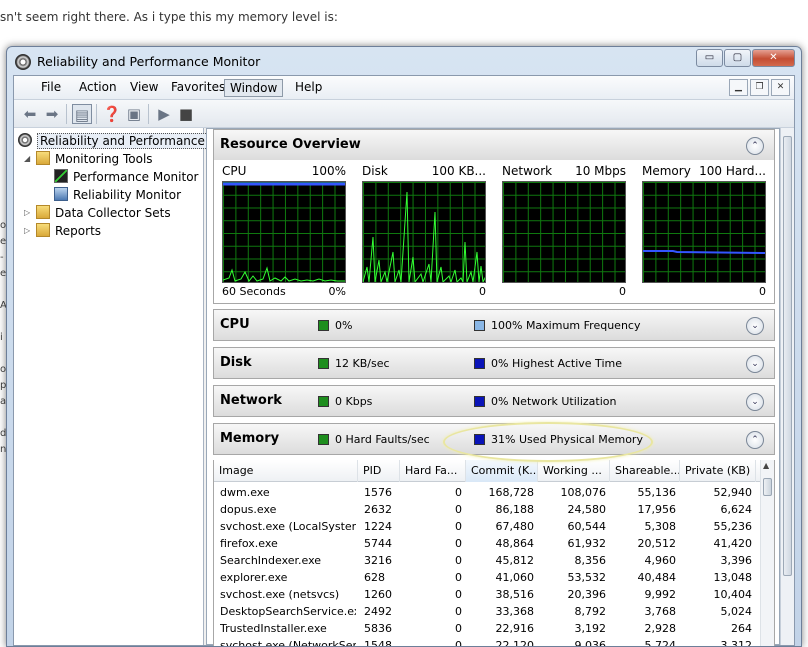  What do you see at coordinates (94, 159) in the screenshot?
I see `tree-item-monitoring-tools: Monitoring Tools` at bounding box center [94, 159].